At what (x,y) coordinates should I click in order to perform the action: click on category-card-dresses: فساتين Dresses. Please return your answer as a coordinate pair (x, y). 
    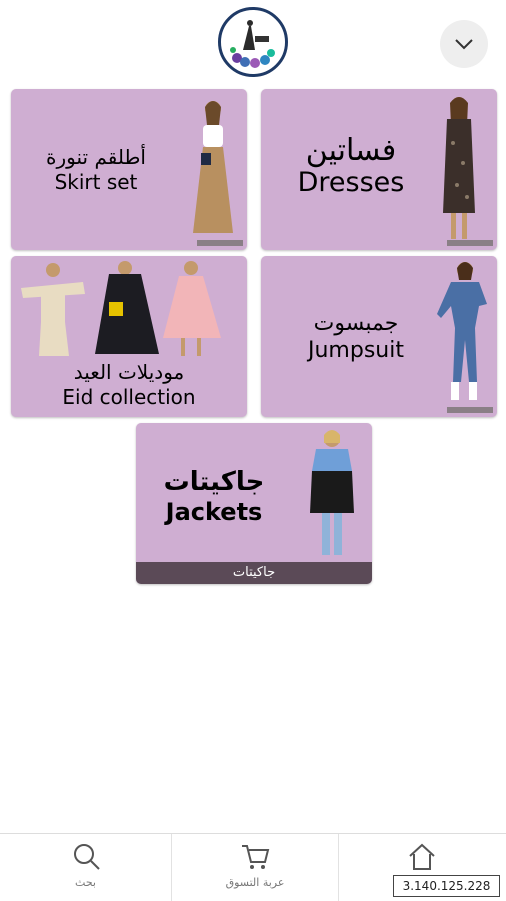
    Looking at the image, I should click on (379, 169).